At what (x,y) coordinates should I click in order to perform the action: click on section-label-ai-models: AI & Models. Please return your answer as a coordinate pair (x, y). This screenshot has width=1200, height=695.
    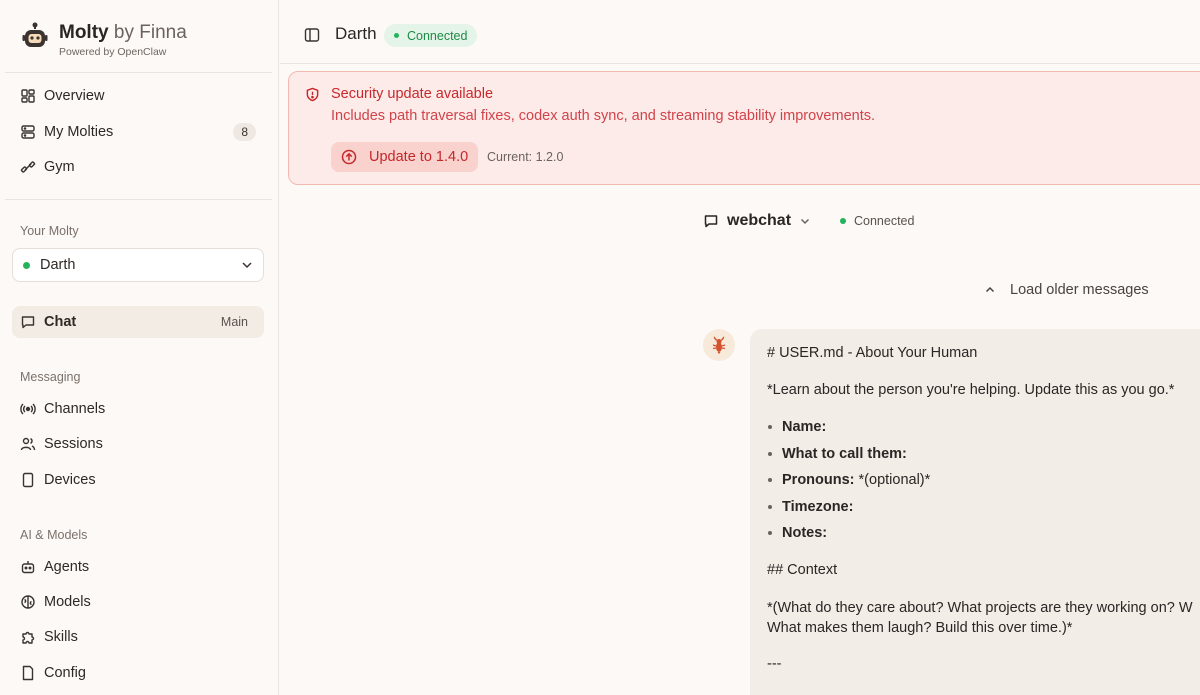
    Looking at the image, I should click on (54, 535).